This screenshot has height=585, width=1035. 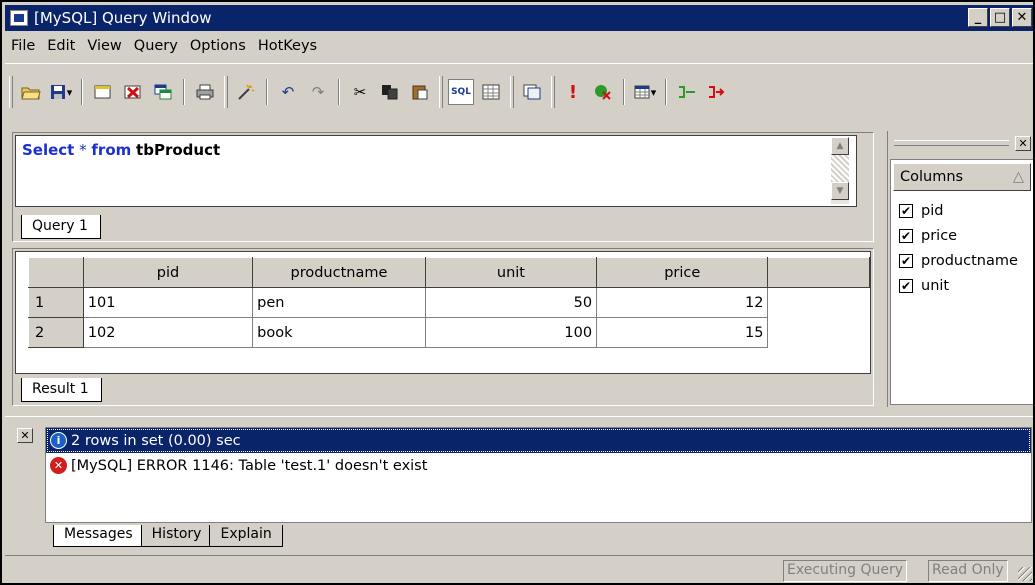 I want to click on column-header-productname: productname, so click(x=339, y=272).